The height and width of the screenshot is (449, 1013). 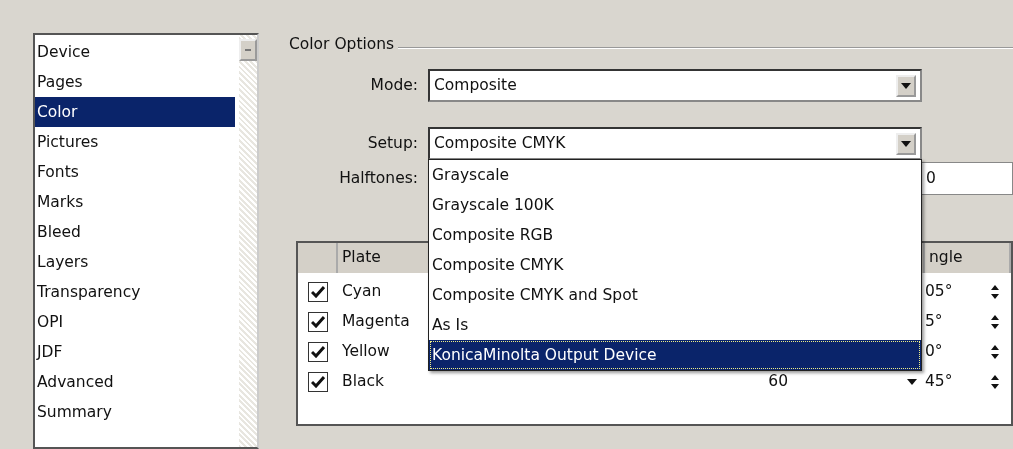 What do you see at coordinates (135, 262) in the screenshot?
I see `list-item: Layers` at bounding box center [135, 262].